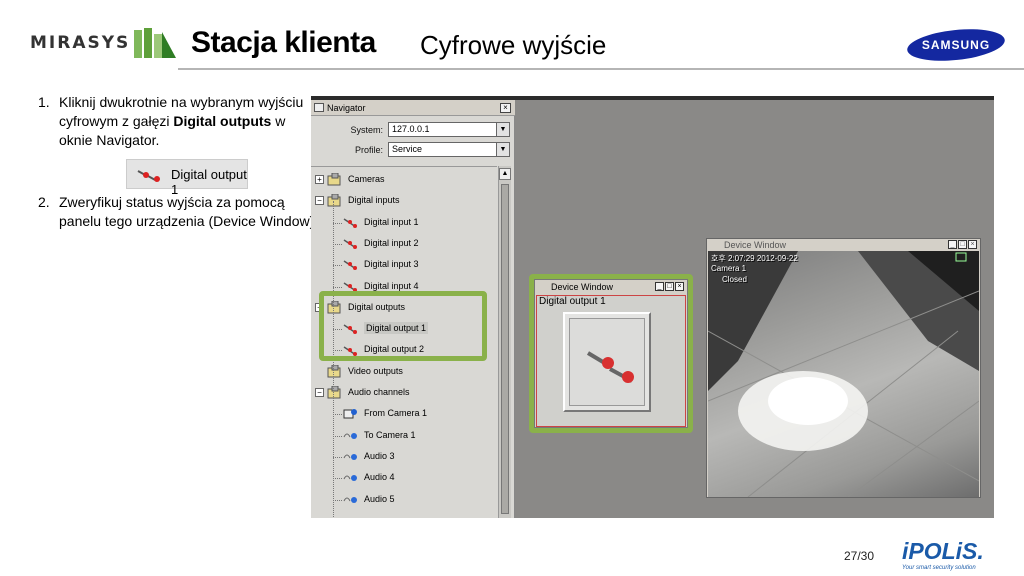 The width and height of the screenshot is (1024, 576). Describe the element at coordinates (390, 434) in the screenshot. I see `tree-item-label: To Camera 1` at that location.